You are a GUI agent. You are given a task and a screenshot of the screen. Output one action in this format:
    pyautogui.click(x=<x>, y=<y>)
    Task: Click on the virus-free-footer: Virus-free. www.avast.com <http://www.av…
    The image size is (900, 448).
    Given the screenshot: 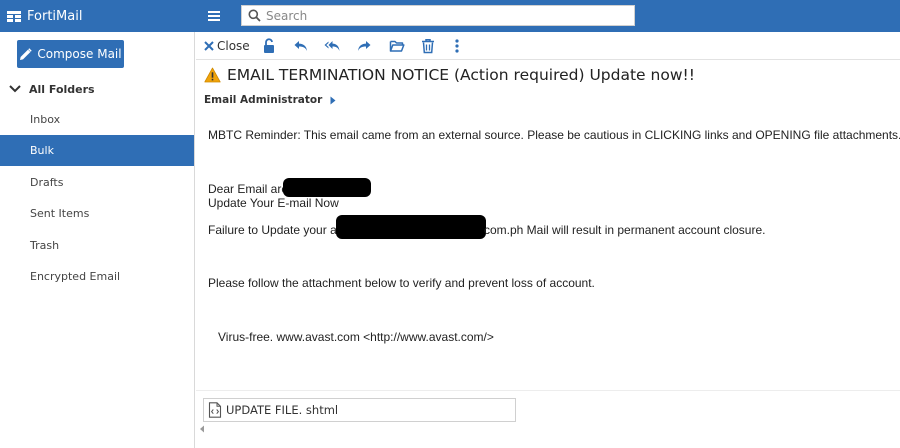 What is the action you would take?
    pyautogui.click(x=356, y=337)
    